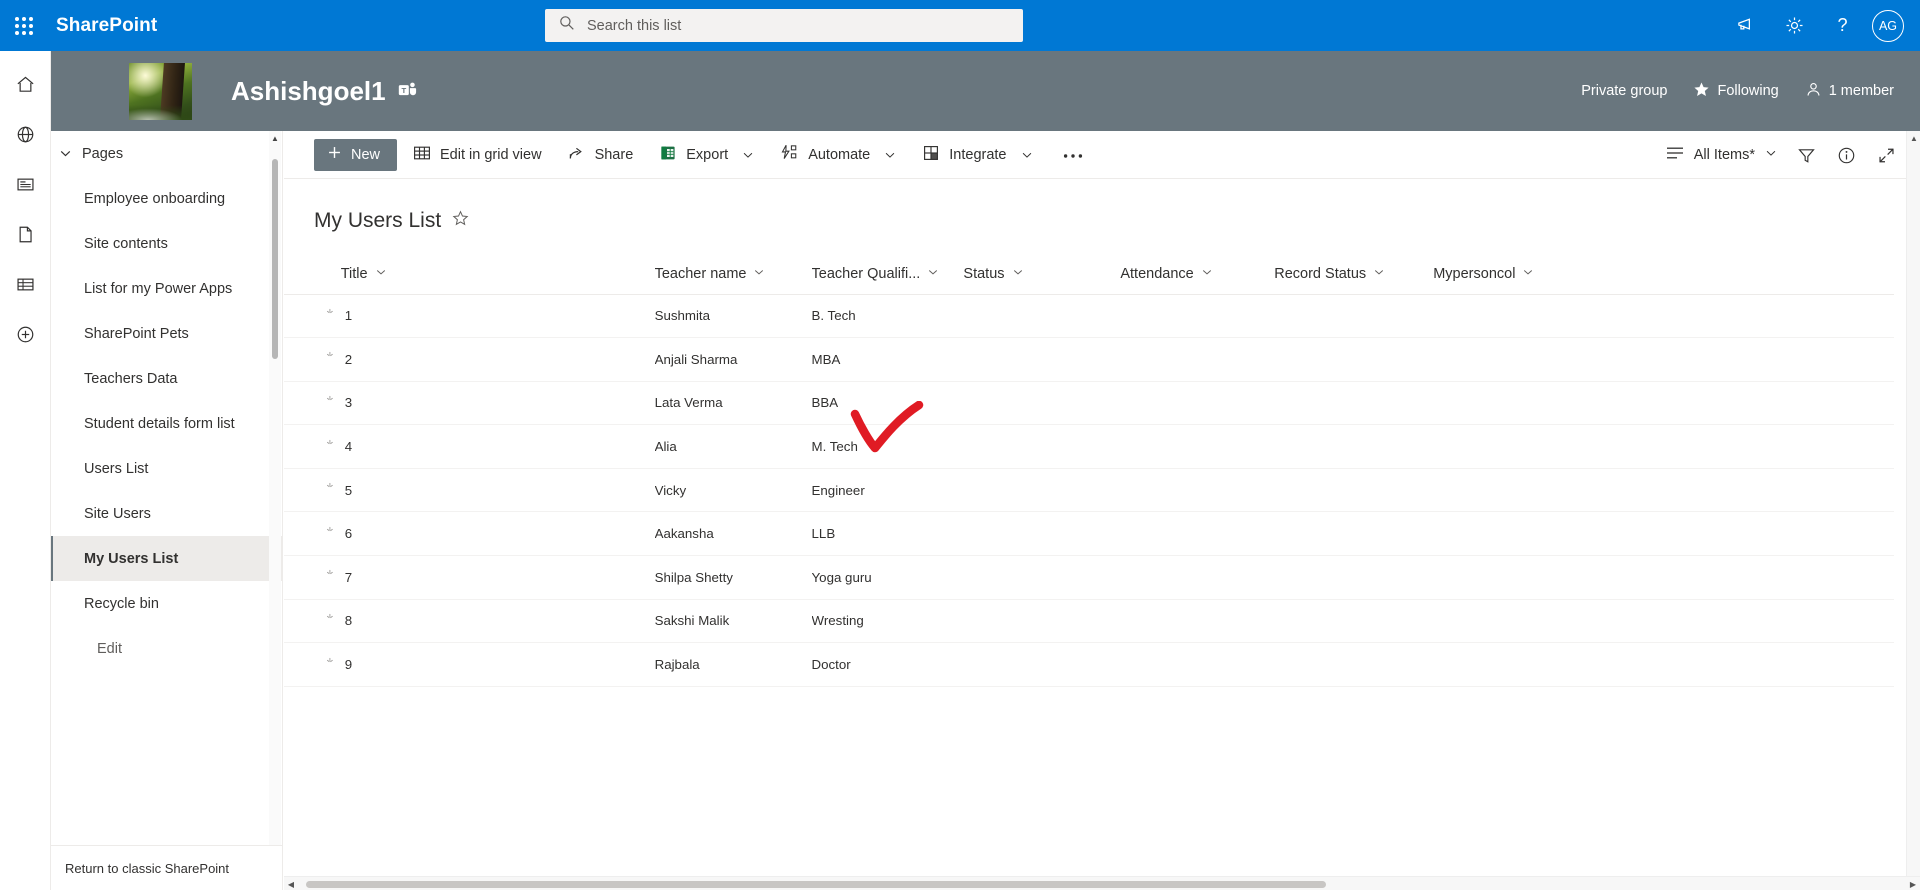 This screenshot has width=1920, height=891. I want to click on page-vertical-scrollbar: ▲ ▼, so click(1913, 510).